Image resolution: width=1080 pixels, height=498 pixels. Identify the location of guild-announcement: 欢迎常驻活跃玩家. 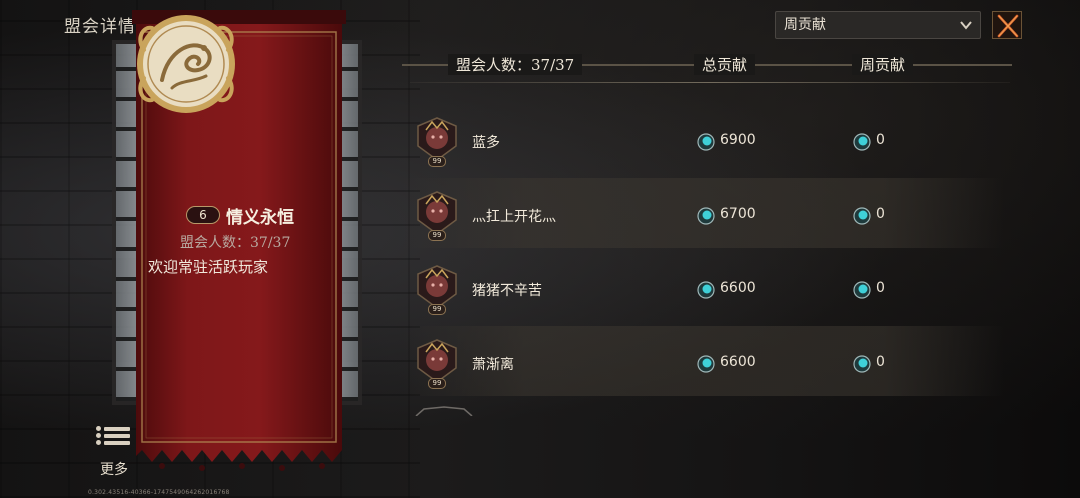
(208, 267).